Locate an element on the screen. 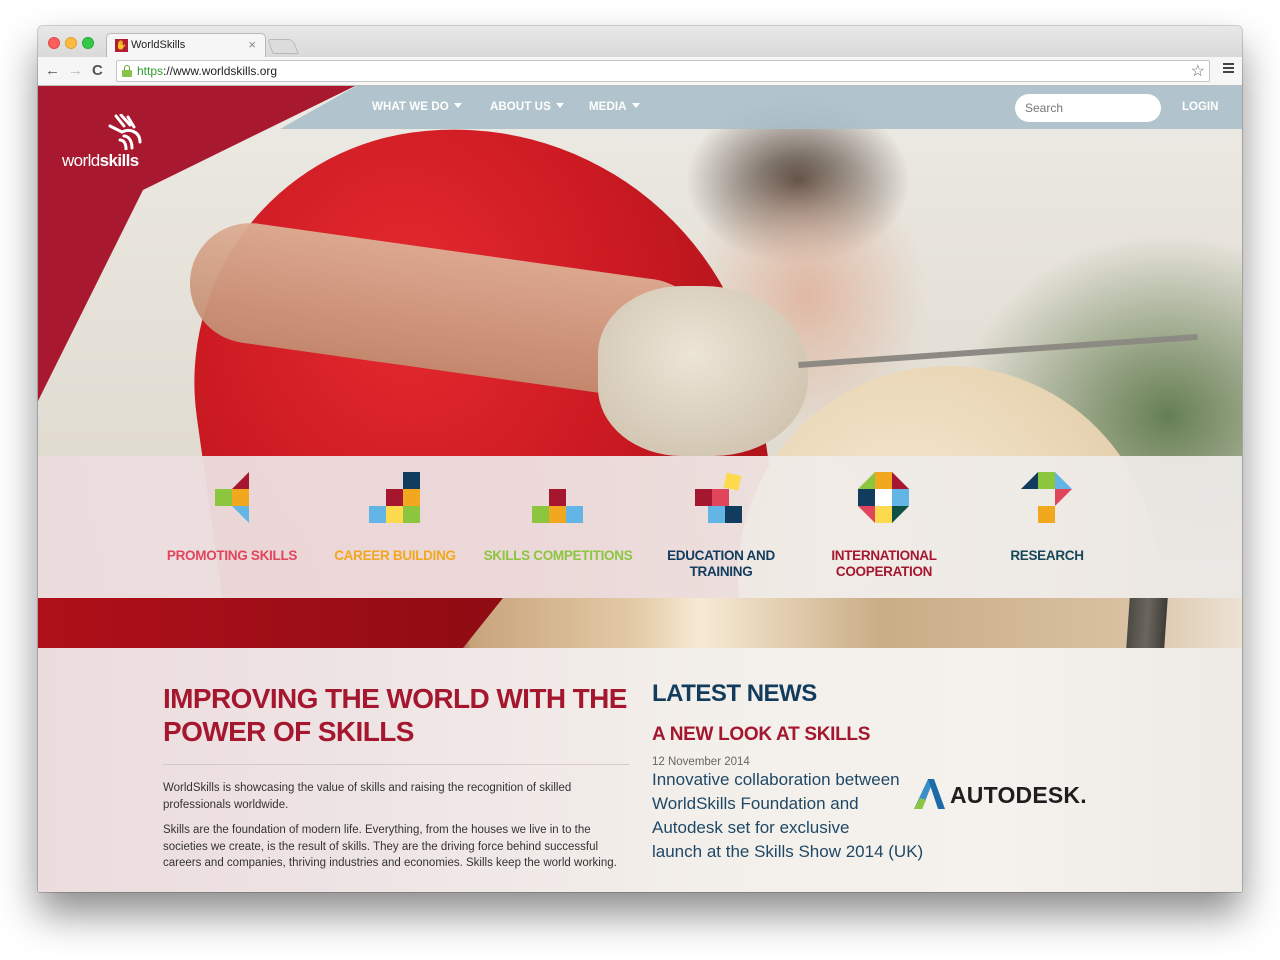 The width and height of the screenshot is (1280, 960). skills-competitions-icon is located at coordinates (557, 506).